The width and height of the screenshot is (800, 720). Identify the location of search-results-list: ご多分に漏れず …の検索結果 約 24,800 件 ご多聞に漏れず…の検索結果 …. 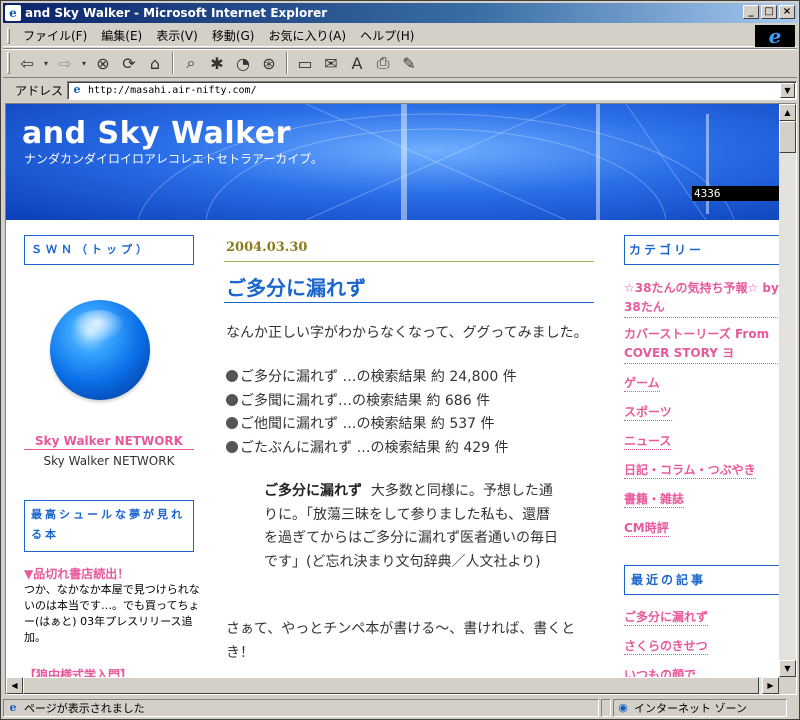
(371, 413).